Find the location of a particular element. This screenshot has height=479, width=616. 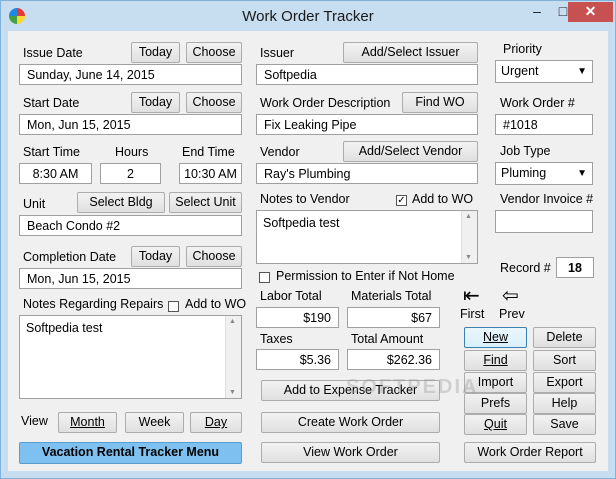

notes-vendor-text: Softpedia test is located at coordinates (301, 223).